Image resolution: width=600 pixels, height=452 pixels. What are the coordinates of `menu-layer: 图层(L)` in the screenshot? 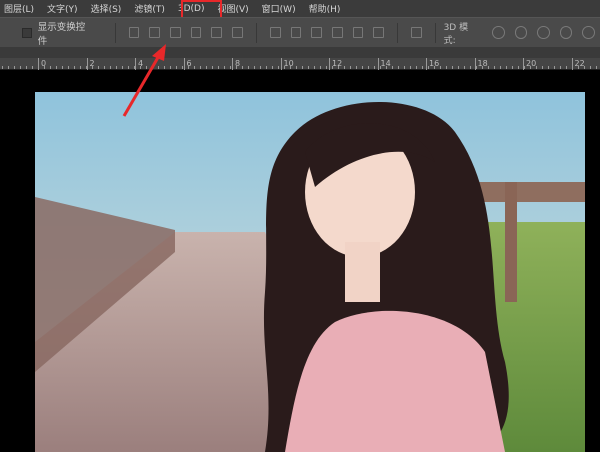 It's located at (19, 8).